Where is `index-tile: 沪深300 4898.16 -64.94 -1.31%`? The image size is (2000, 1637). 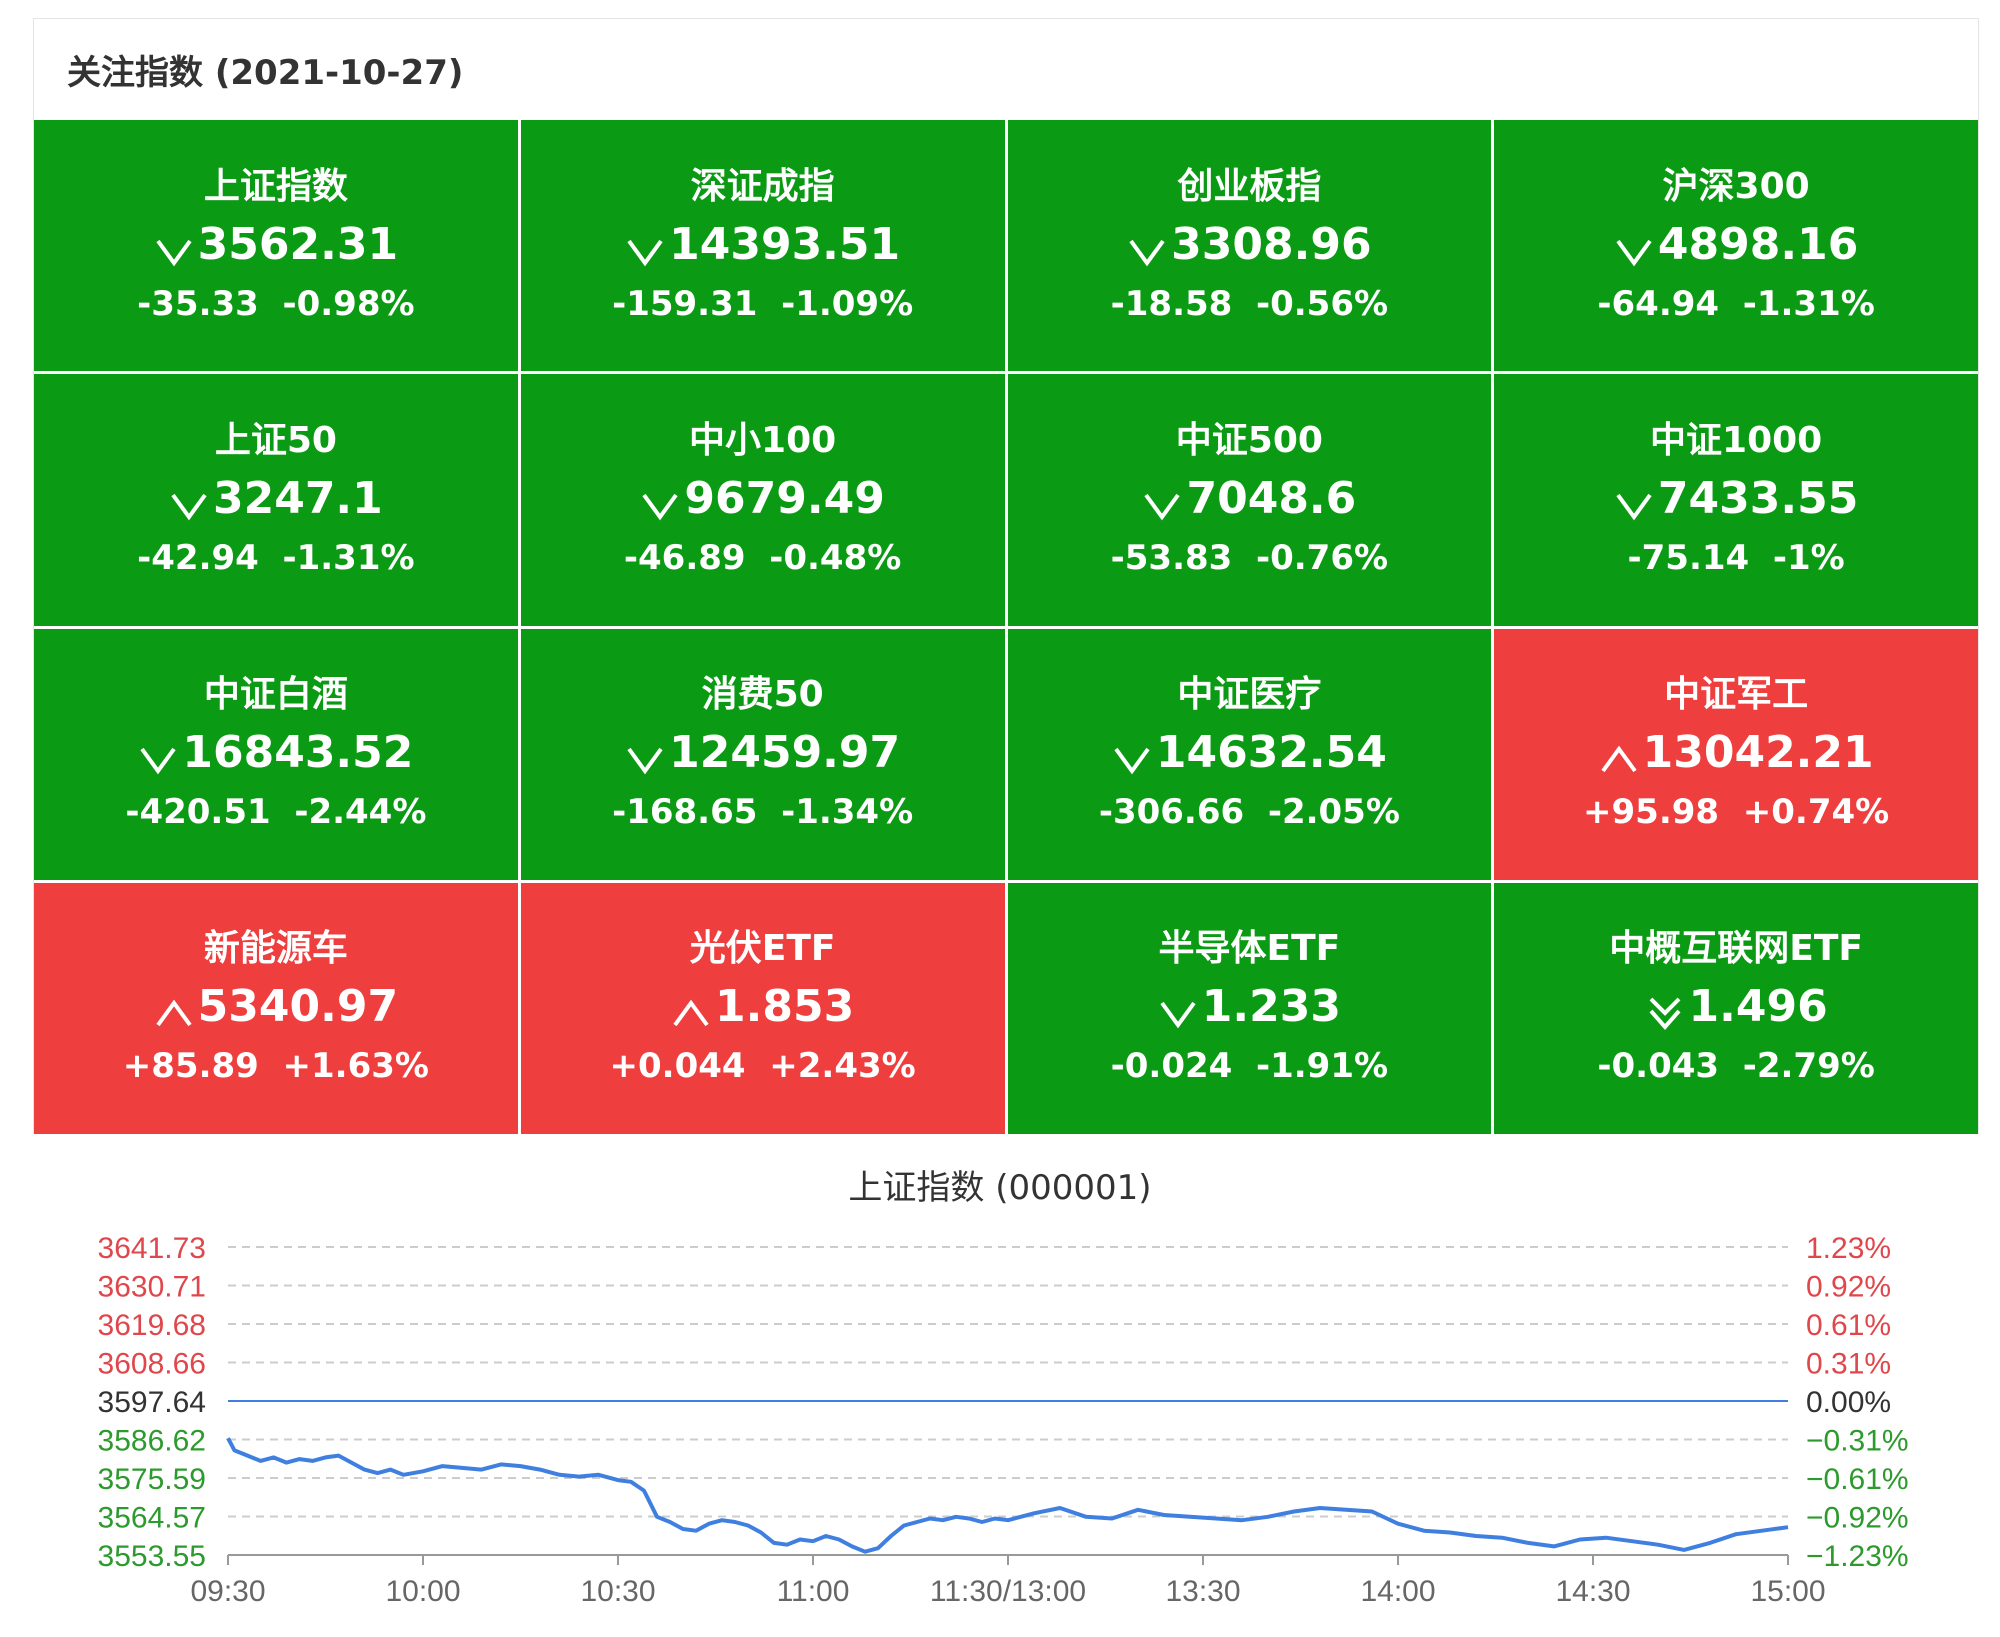
index-tile: 沪深300 4898.16 -64.94 -1.31% is located at coordinates (1736, 246).